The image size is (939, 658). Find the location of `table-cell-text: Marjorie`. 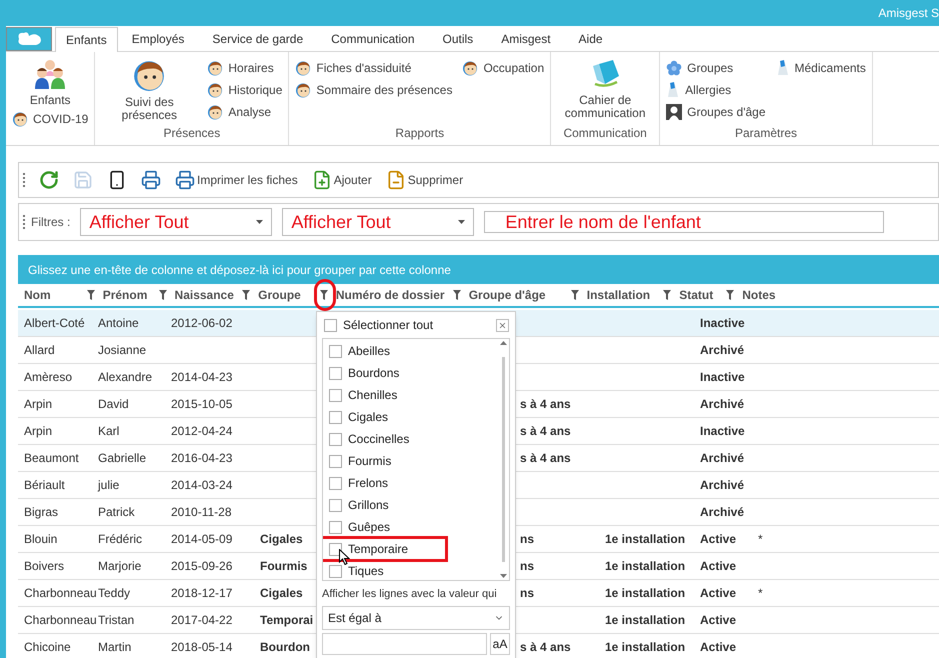

table-cell-text: Marjorie is located at coordinates (120, 566).